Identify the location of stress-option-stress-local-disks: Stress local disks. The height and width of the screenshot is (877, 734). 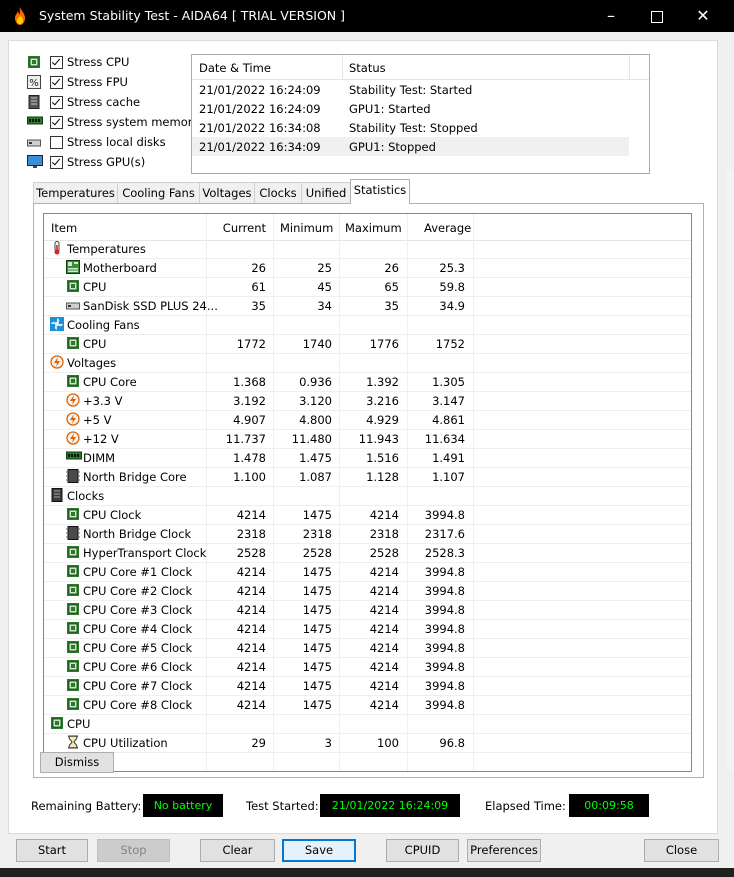
(96, 142).